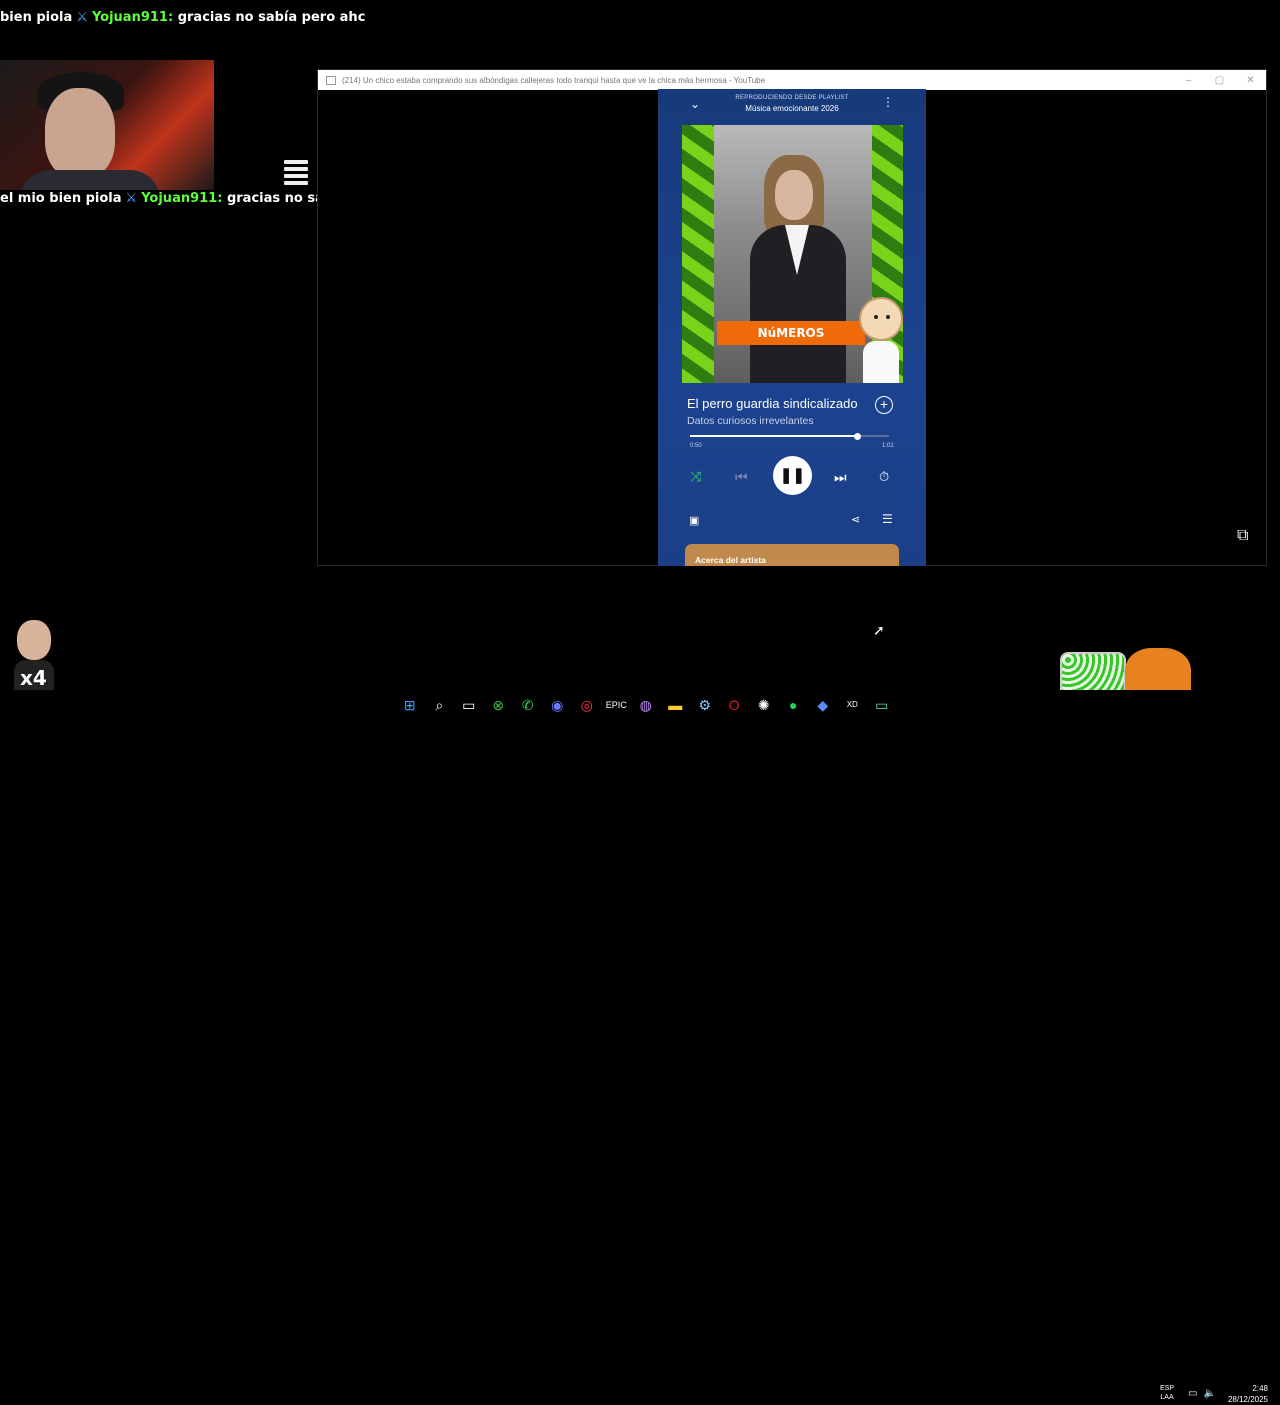 Image resolution: width=1280 pixels, height=1405 pixels. I want to click on chat-prefix: el mio bien piola, so click(61, 198).